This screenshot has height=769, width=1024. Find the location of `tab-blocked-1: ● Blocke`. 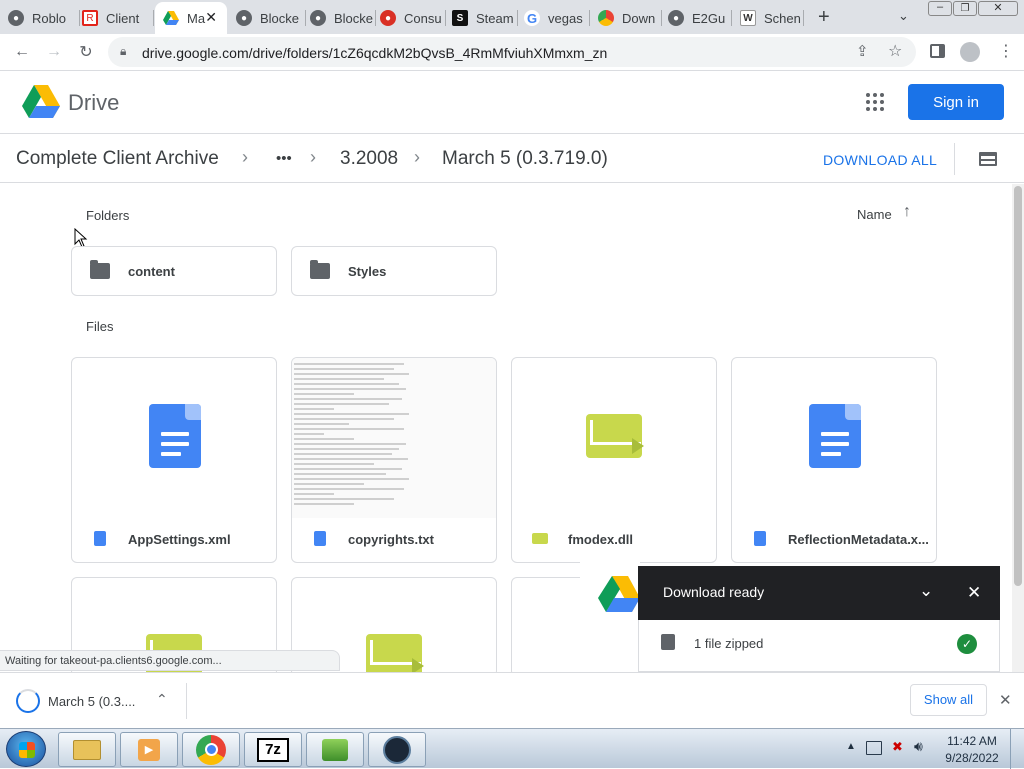

tab-blocked-1: ● Blocke is located at coordinates (271, 18).